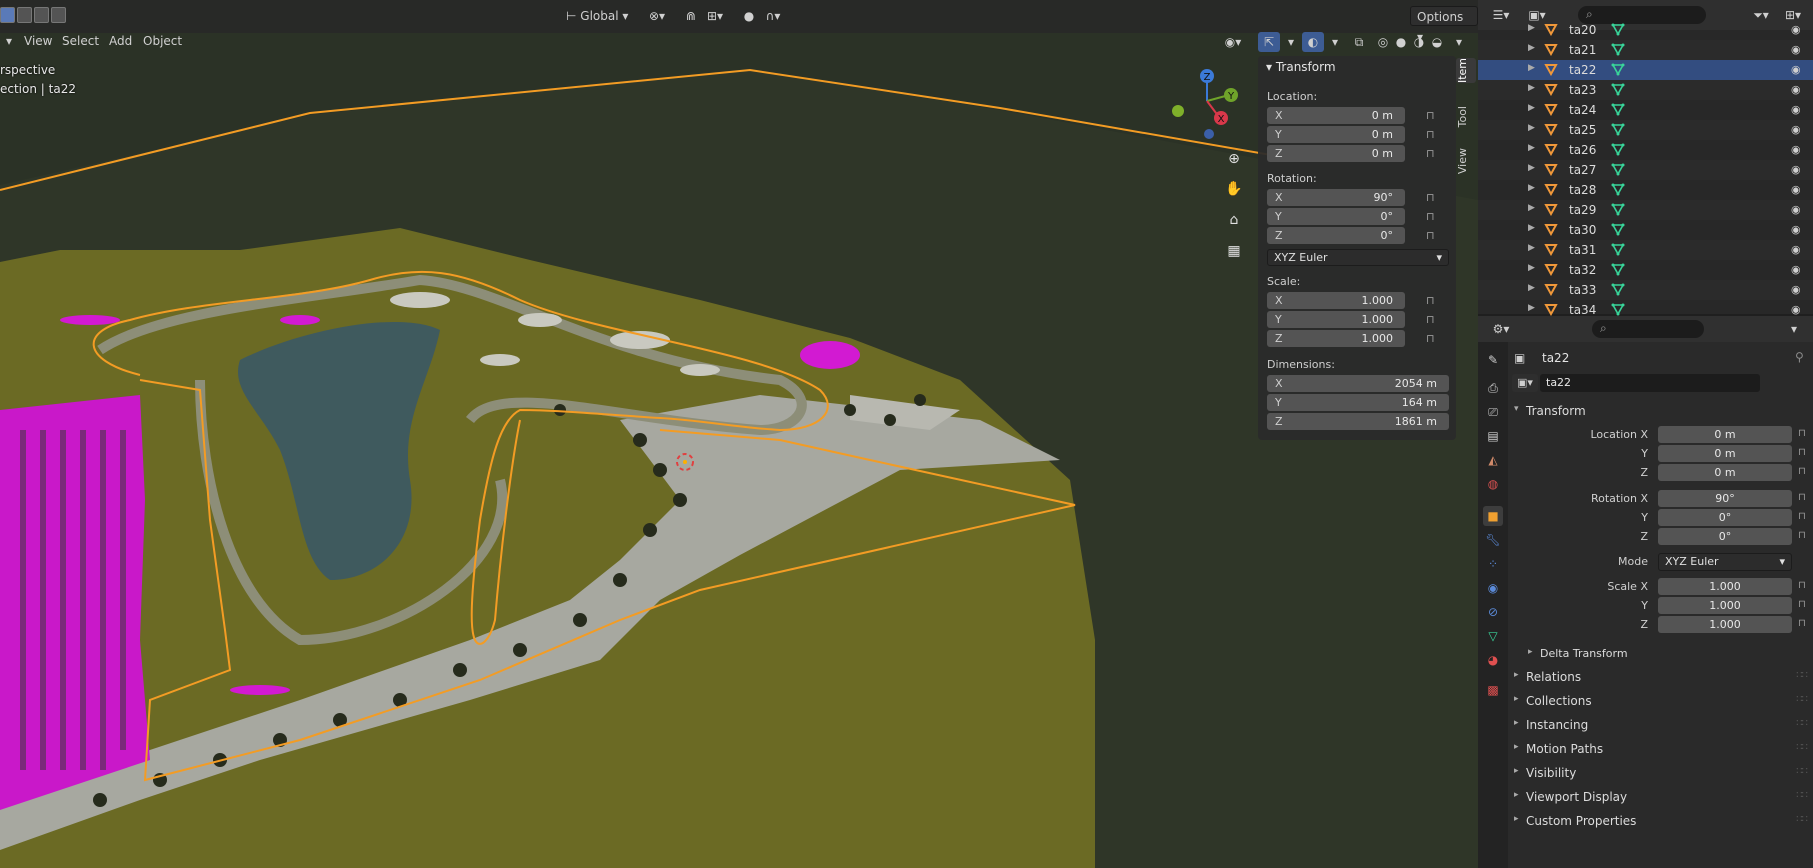 The image size is (1813, 868). What do you see at coordinates (1313, 42) in the screenshot?
I see `overlays-icon: ◐` at bounding box center [1313, 42].